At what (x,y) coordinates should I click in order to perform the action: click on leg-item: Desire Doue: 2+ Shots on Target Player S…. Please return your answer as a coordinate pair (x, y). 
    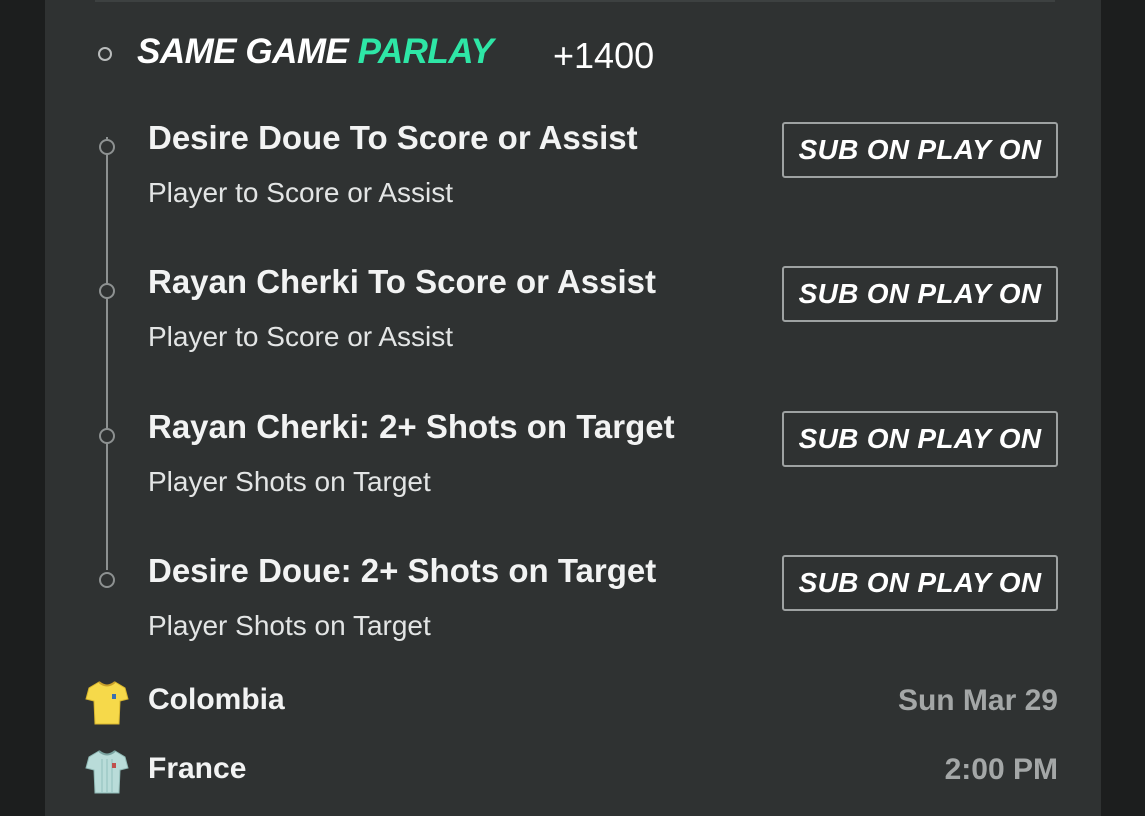
    Looking at the image, I should click on (573, 616).